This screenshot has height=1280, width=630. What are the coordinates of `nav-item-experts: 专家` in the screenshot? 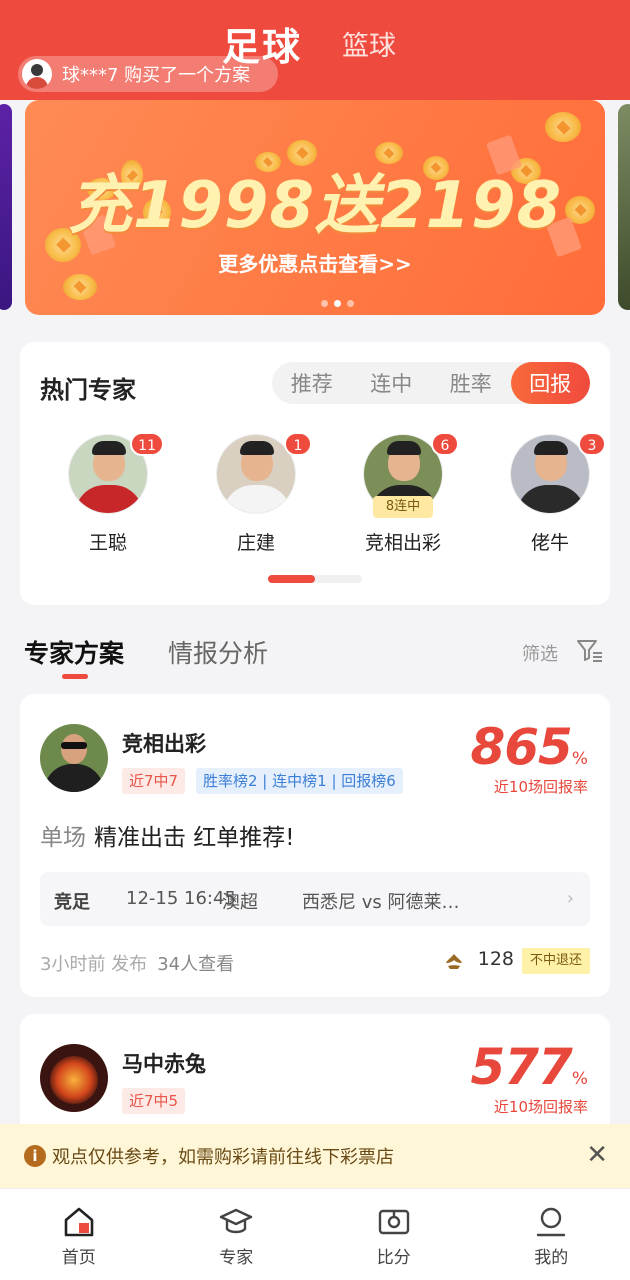 It's located at (237, 1234).